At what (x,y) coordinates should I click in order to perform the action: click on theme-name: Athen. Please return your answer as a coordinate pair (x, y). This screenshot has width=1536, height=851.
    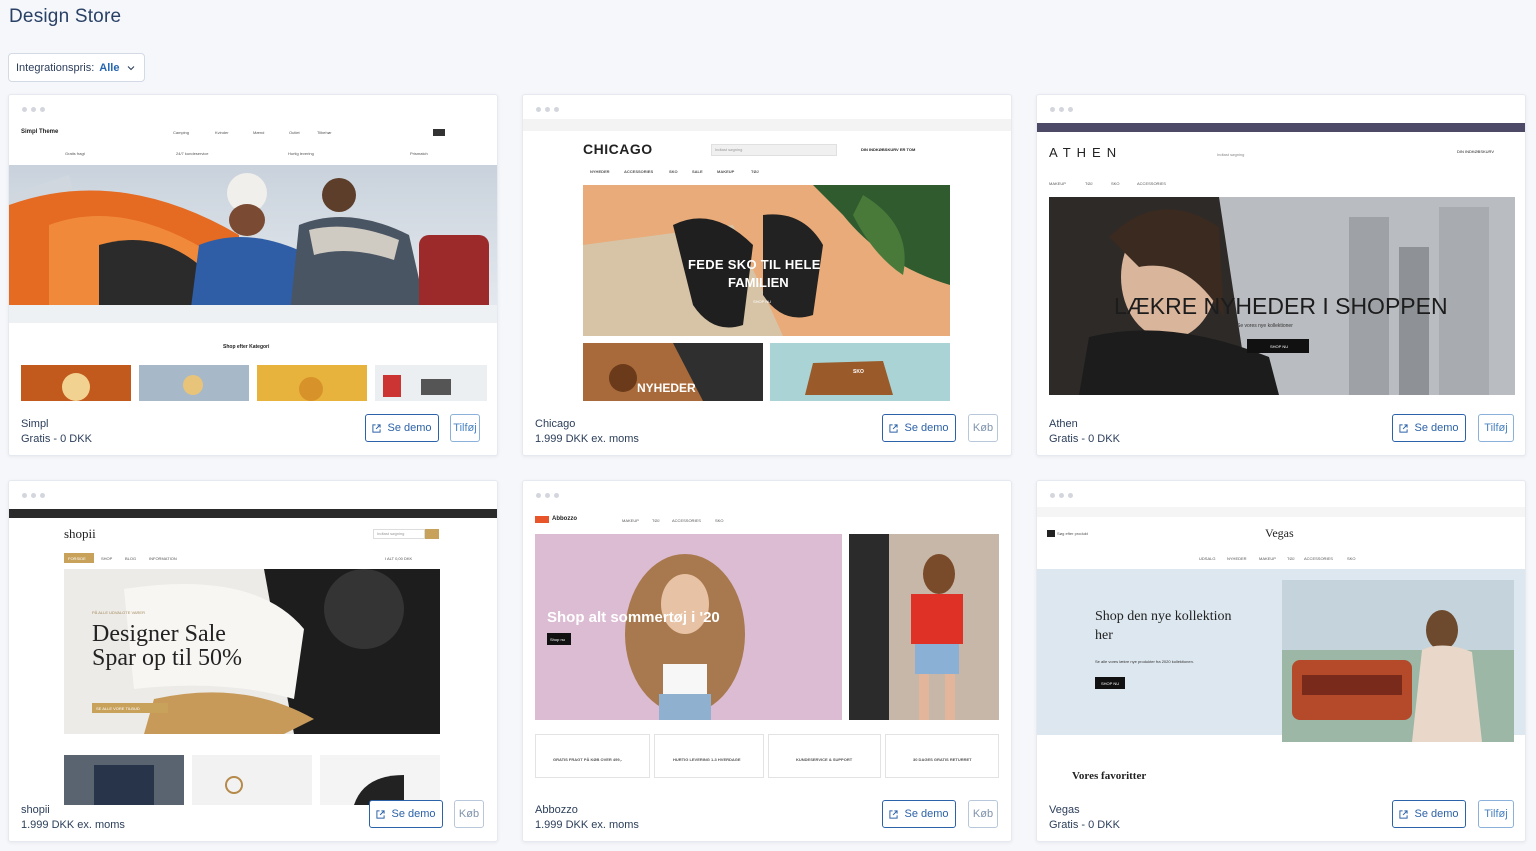
    Looking at the image, I should click on (1063, 424).